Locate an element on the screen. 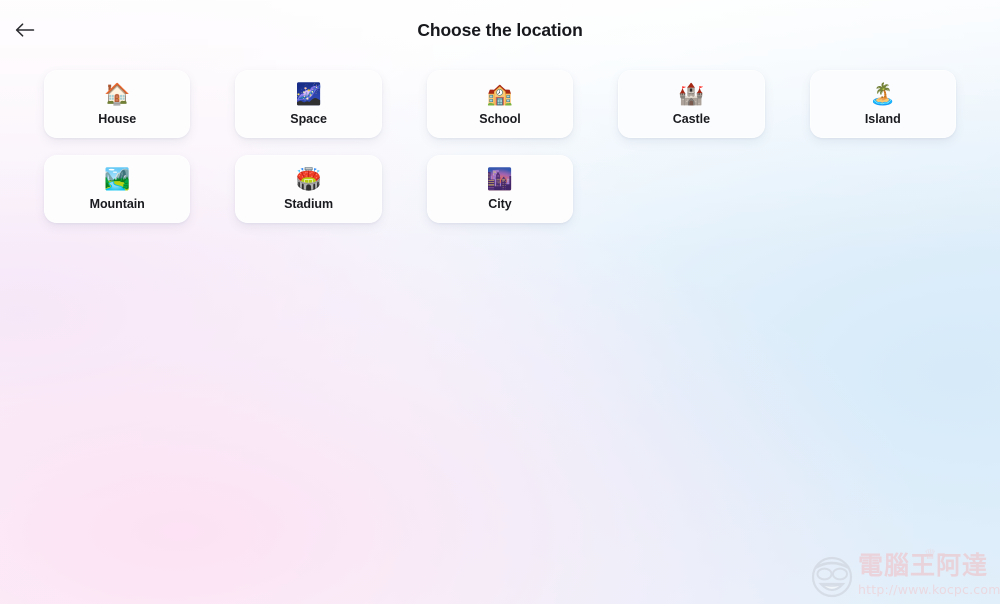 This screenshot has width=1000, height=604. page-header: Choose the location is located at coordinates (500, 31).